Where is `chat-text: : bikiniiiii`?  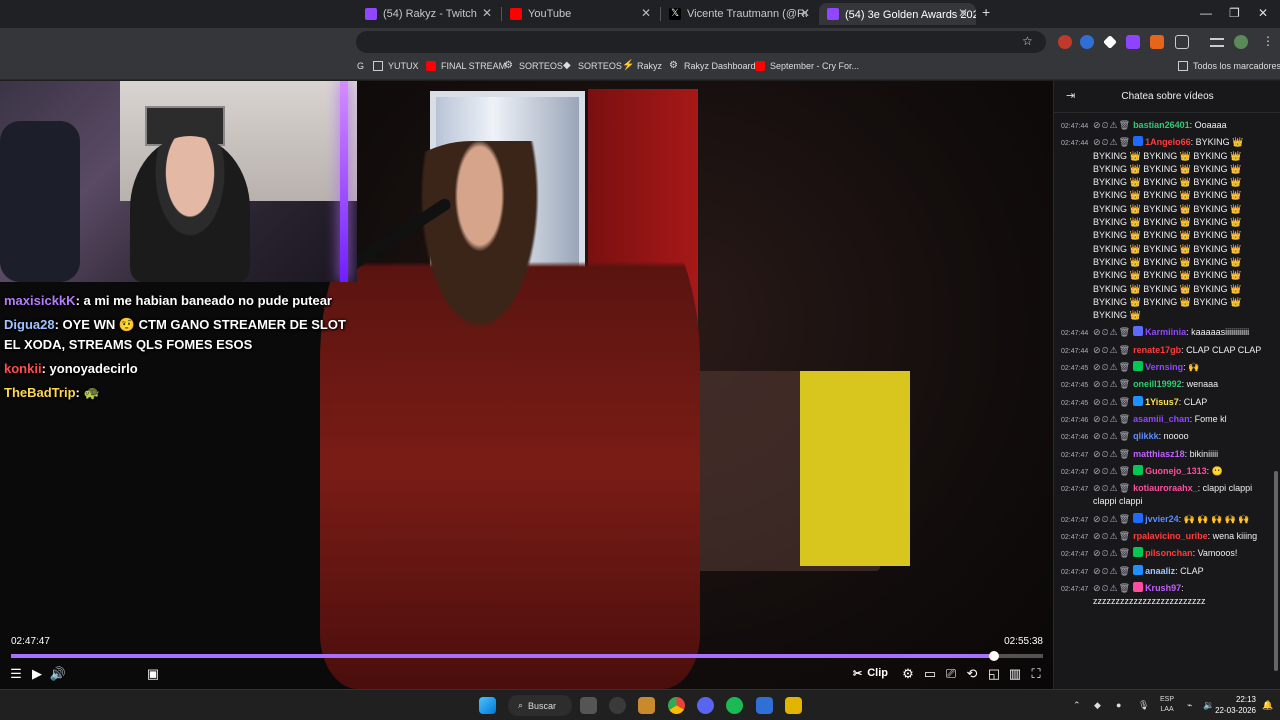
chat-text: : bikiniiiii is located at coordinates (1201, 453).